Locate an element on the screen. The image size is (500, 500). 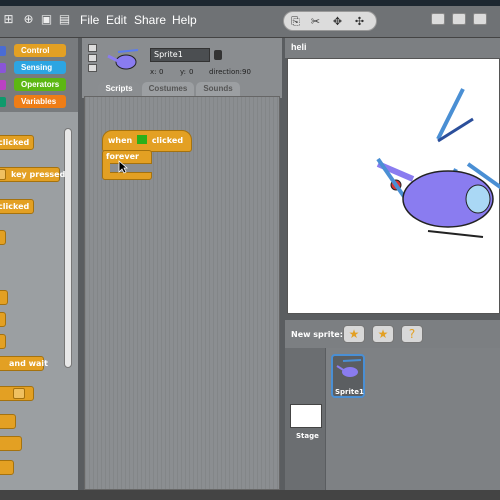
delete-icon: ✂ is located at coordinates (315, 21).